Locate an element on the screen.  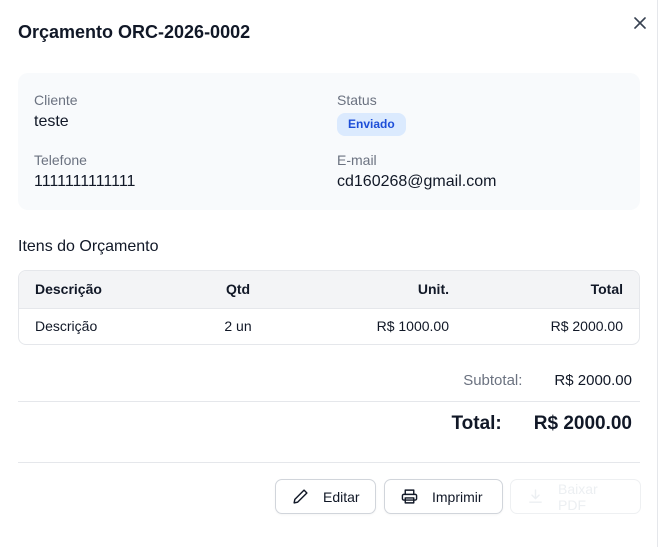
status-field: Status Enviado is located at coordinates (371, 114).